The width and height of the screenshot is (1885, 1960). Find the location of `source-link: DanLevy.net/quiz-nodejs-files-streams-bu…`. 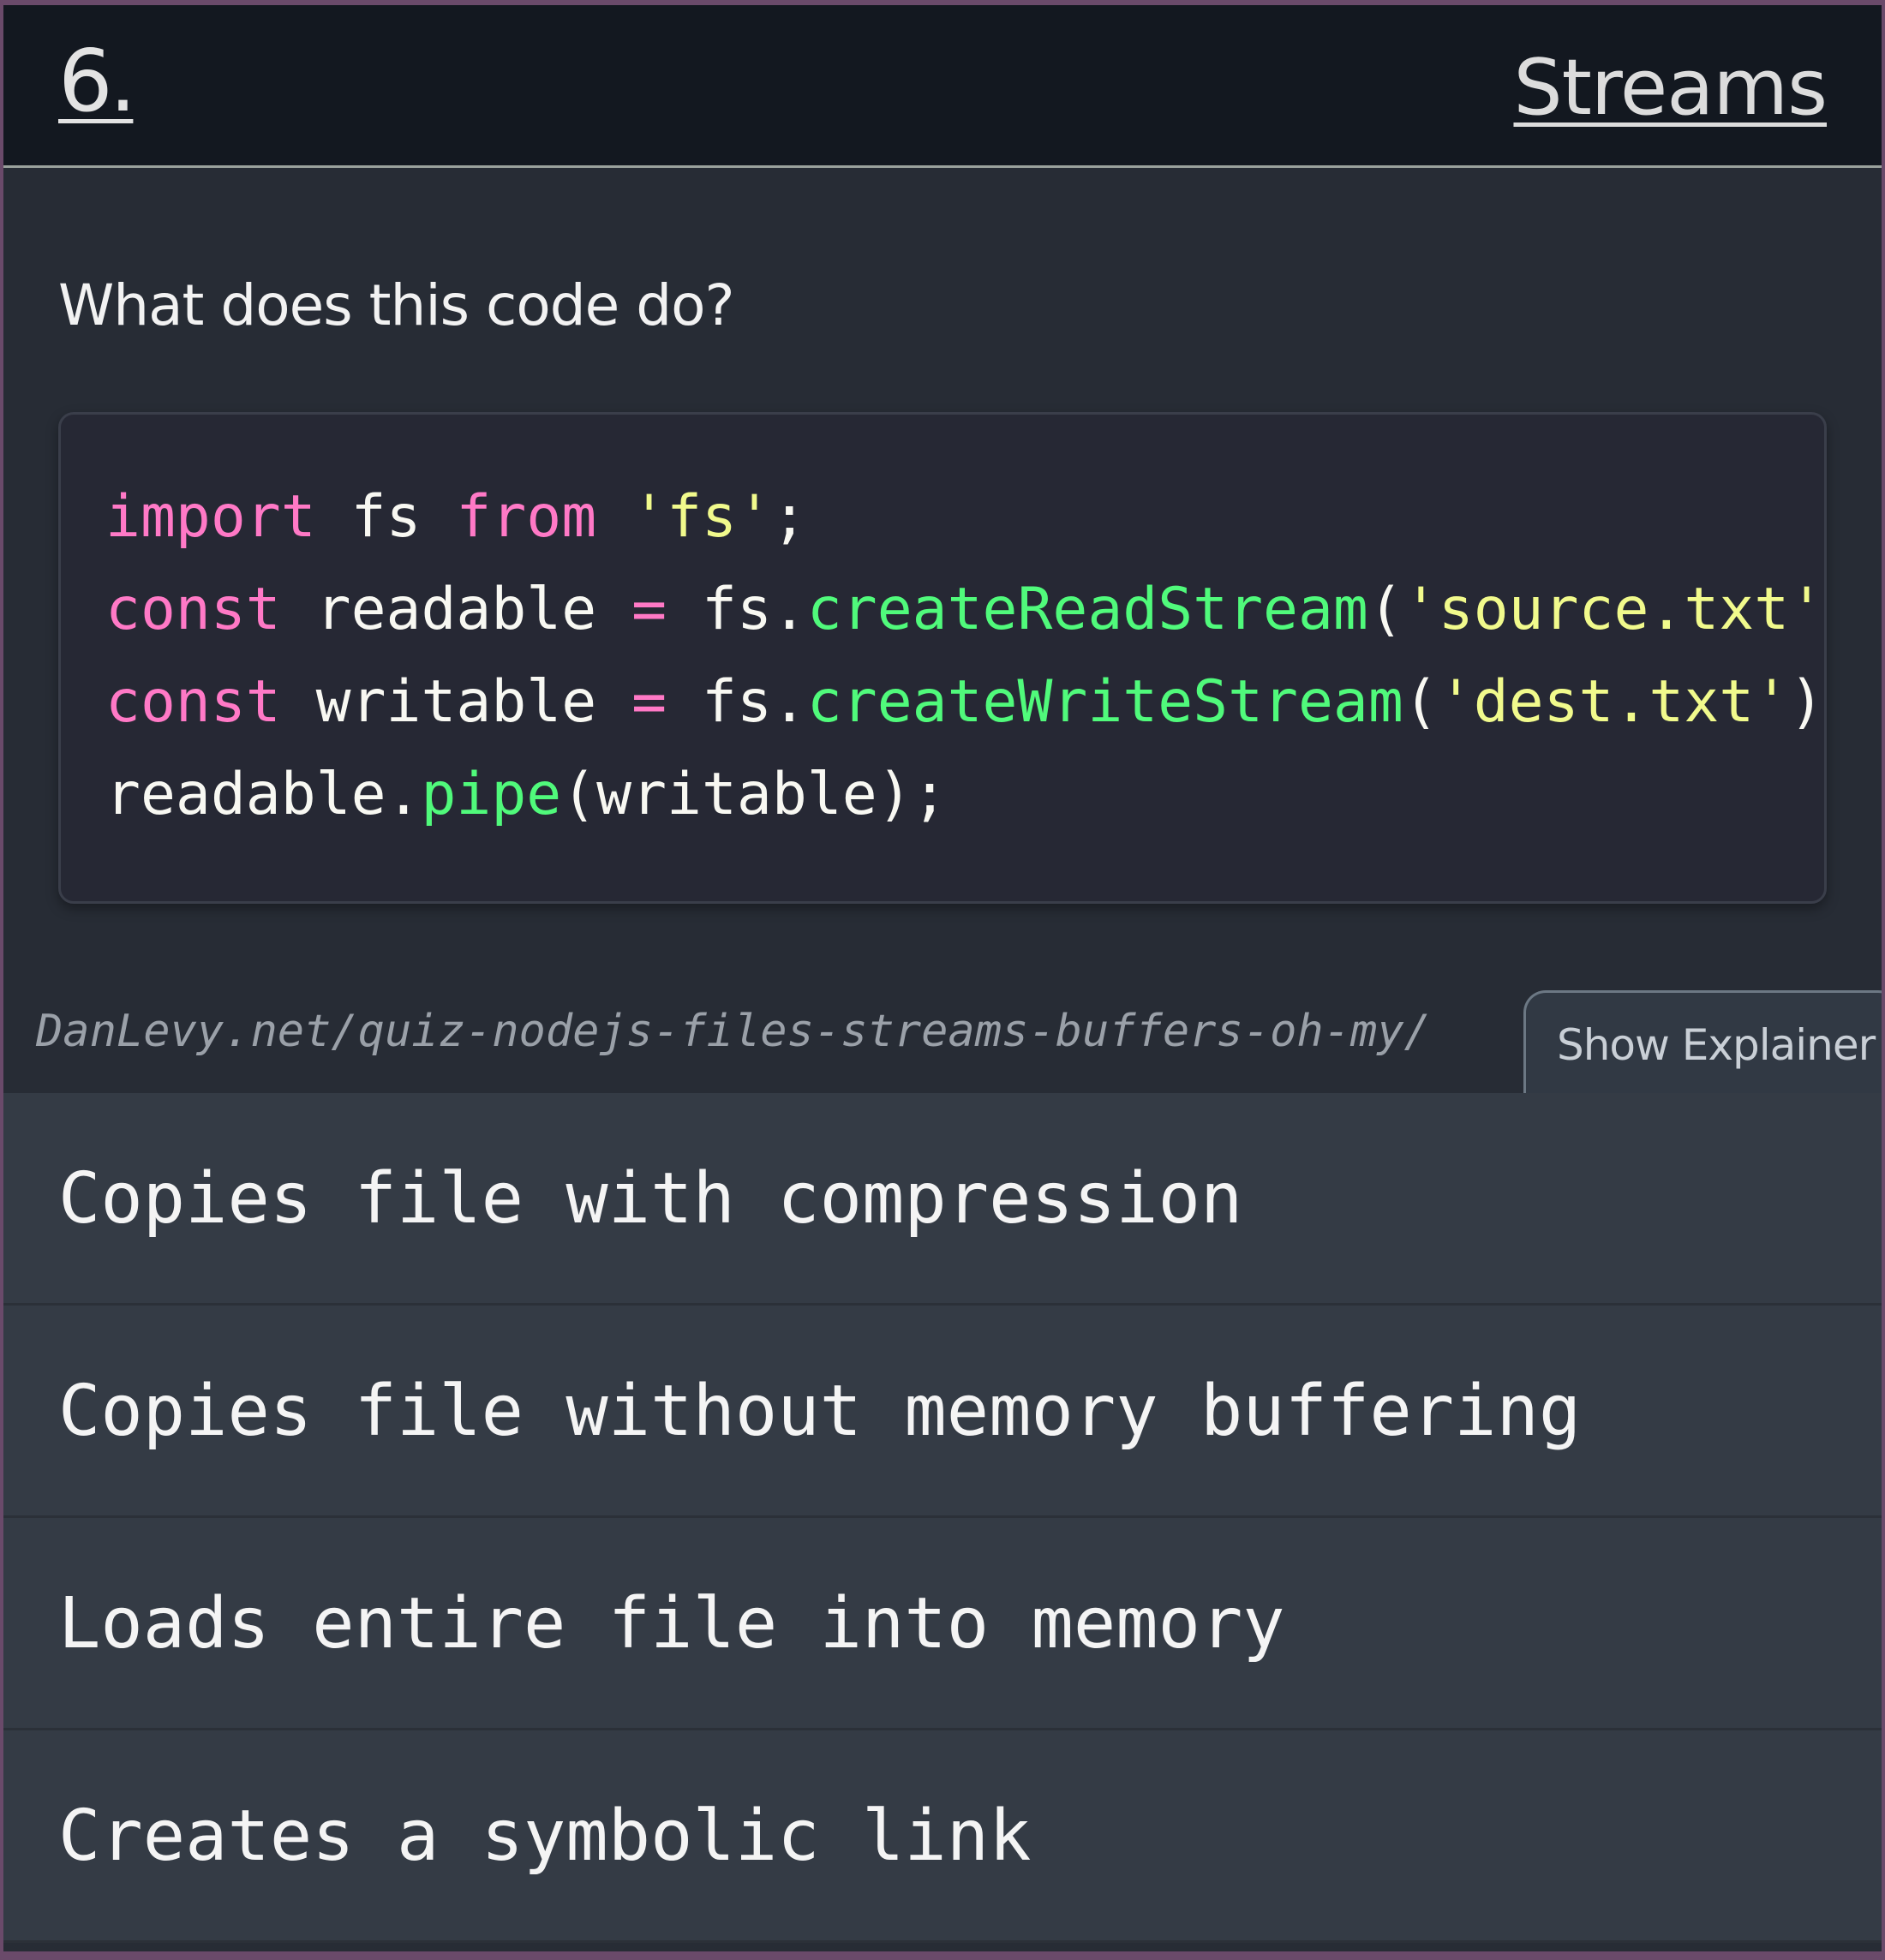

source-link: DanLevy.net/quiz-nodejs-files-streams-bu… is located at coordinates (733, 1031).